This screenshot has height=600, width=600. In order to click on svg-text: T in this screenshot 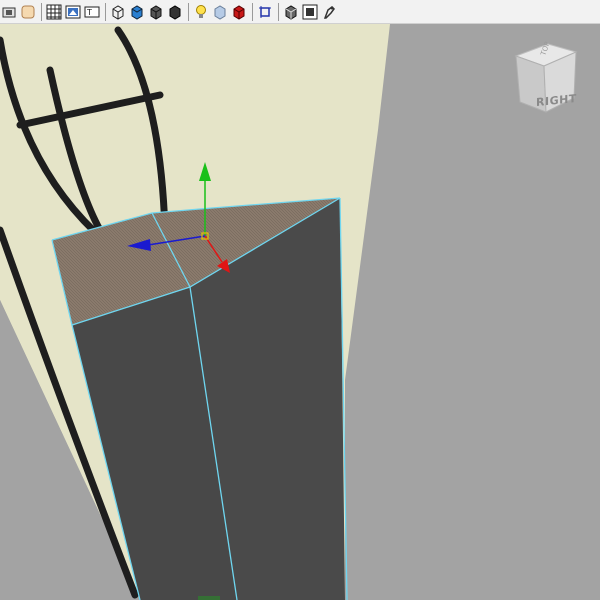, I will do `click(89, 12)`.